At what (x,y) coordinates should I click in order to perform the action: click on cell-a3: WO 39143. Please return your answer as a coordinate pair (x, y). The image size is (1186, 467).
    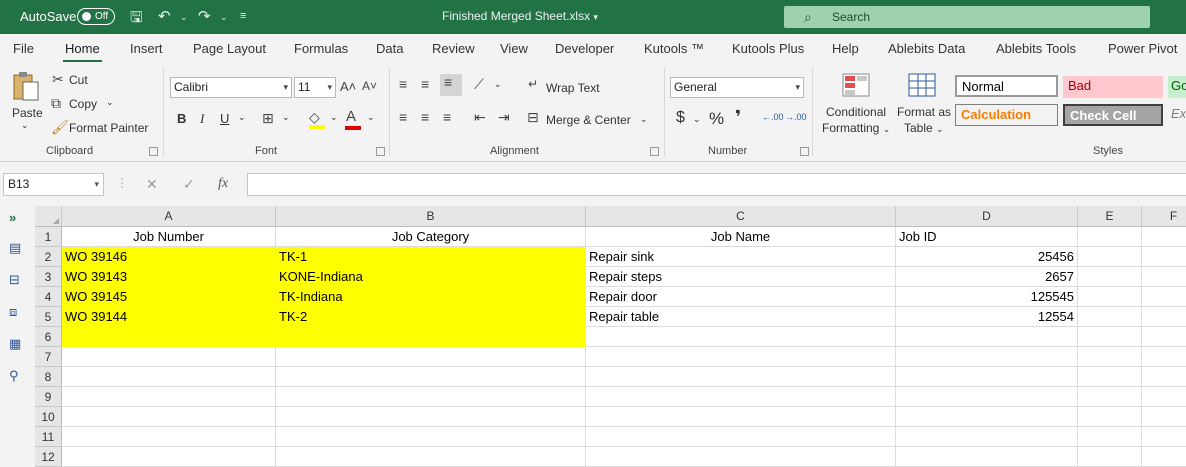
    Looking at the image, I should click on (169, 277).